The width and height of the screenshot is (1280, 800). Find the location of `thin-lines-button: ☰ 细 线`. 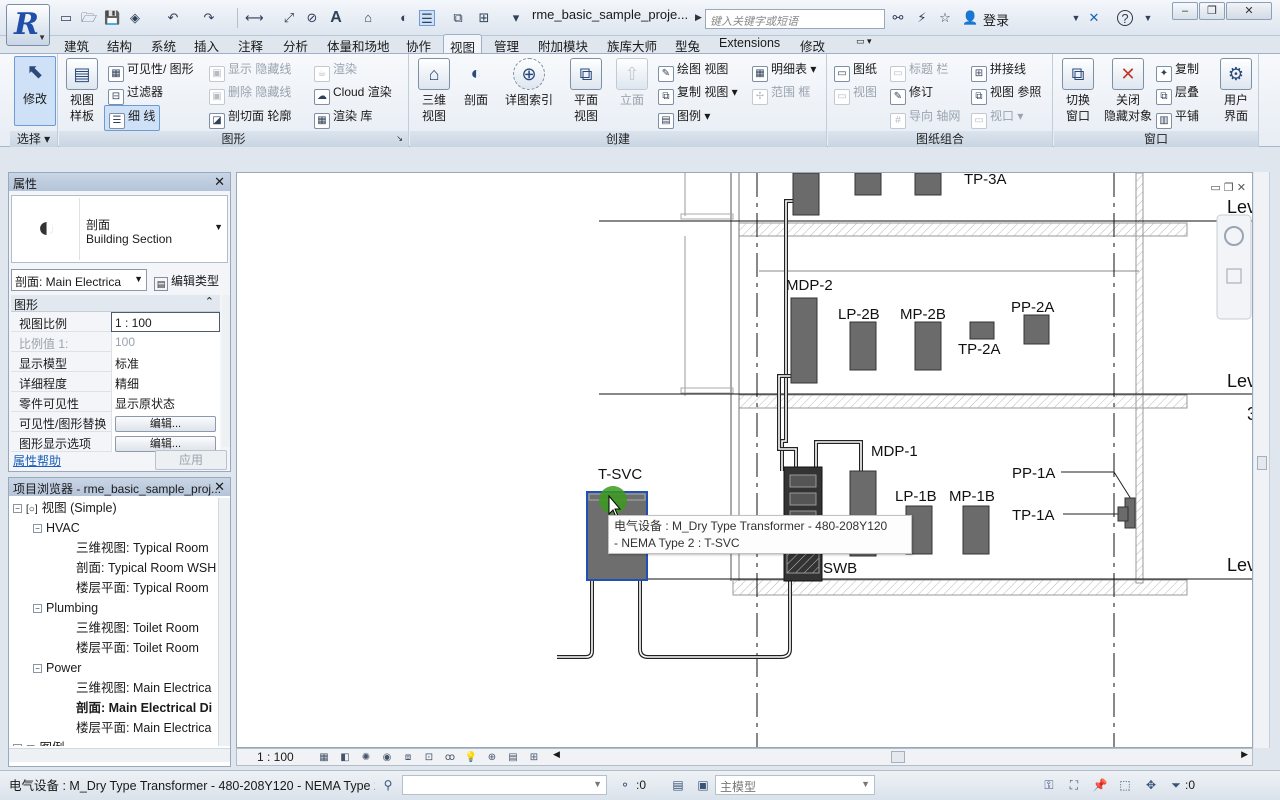

thin-lines-button: ☰ 细 线 is located at coordinates (132, 118).